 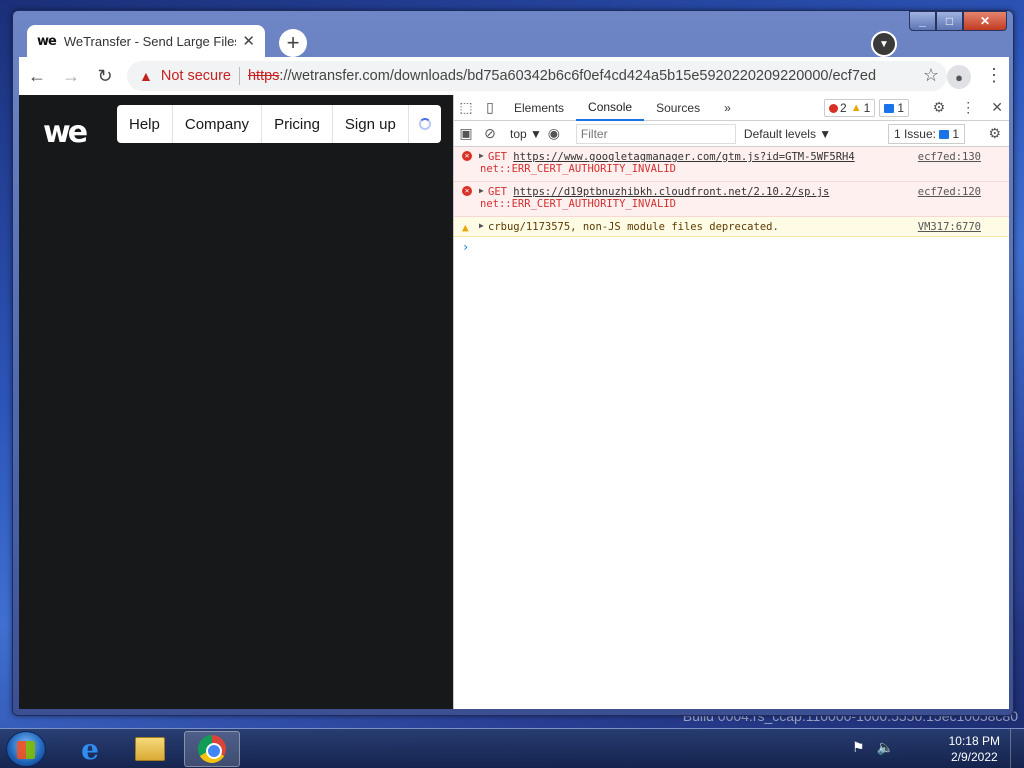 What do you see at coordinates (931, 75) in the screenshot?
I see `star-icon: ☆` at bounding box center [931, 75].